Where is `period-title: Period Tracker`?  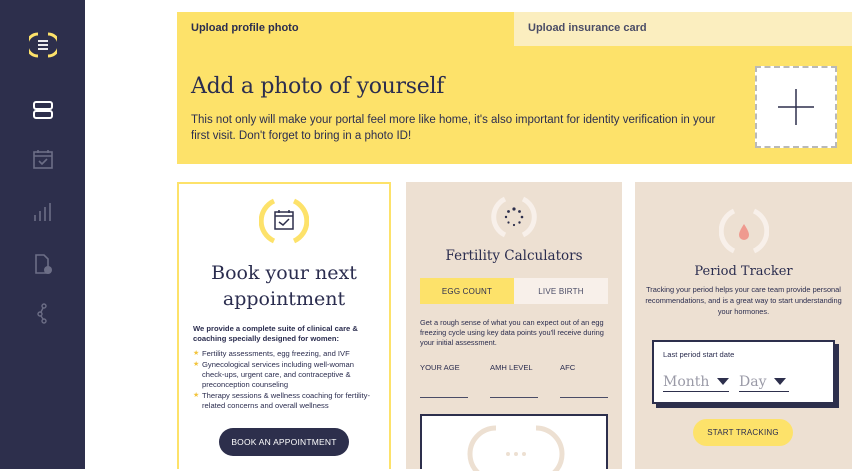 period-title: Period Tracker is located at coordinates (743, 271).